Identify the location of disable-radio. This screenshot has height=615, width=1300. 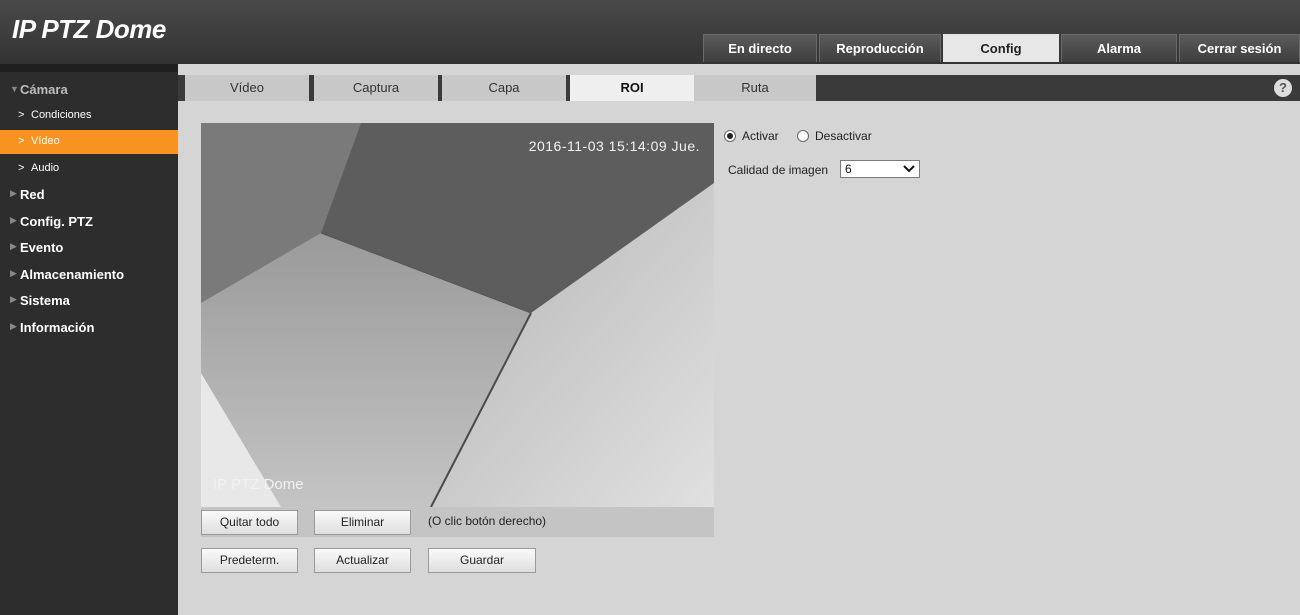
(803, 136).